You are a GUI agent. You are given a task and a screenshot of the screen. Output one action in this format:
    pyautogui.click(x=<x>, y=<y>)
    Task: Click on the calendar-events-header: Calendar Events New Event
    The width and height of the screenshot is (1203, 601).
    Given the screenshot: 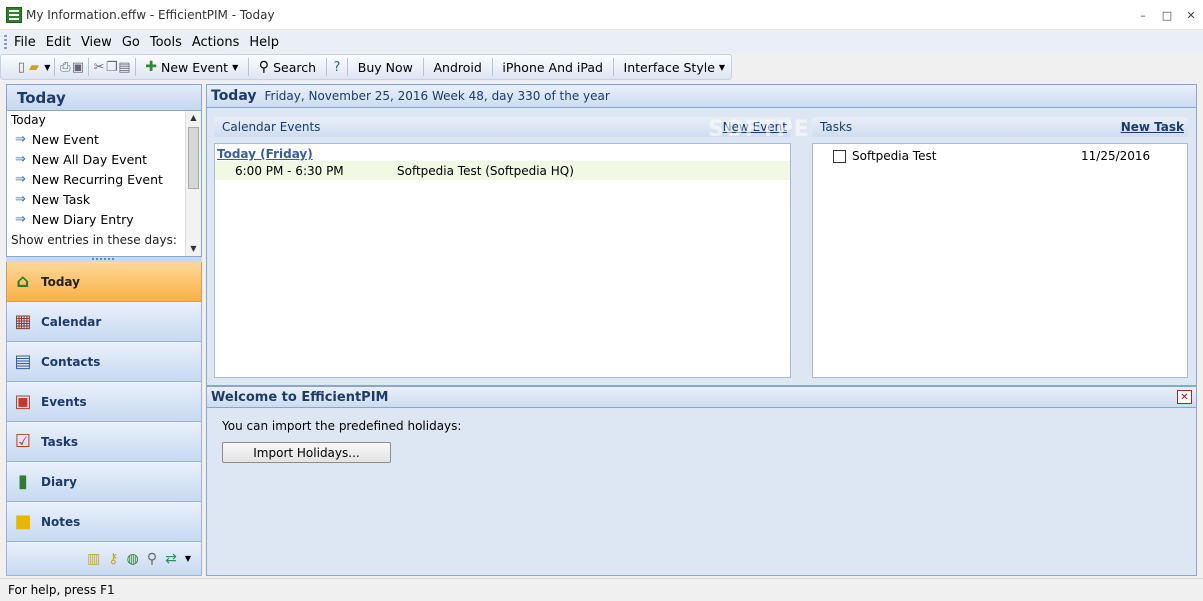 What is the action you would take?
    pyautogui.click(x=502, y=127)
    